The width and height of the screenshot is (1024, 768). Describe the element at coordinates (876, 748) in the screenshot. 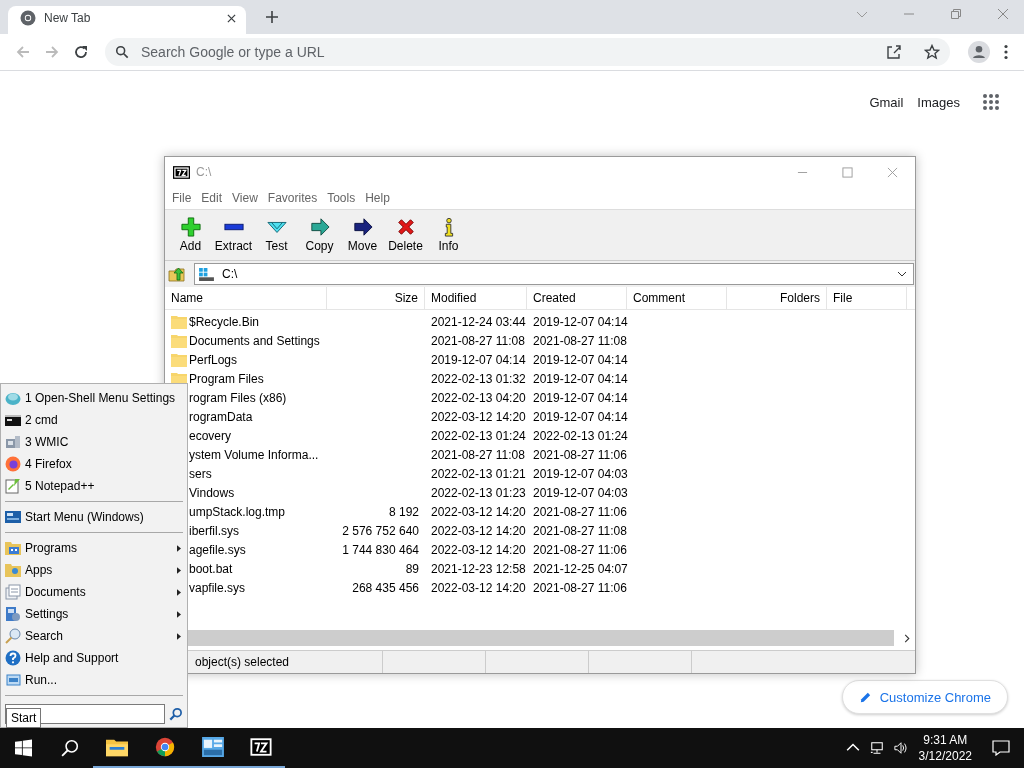

I see `network-icon` at that location.